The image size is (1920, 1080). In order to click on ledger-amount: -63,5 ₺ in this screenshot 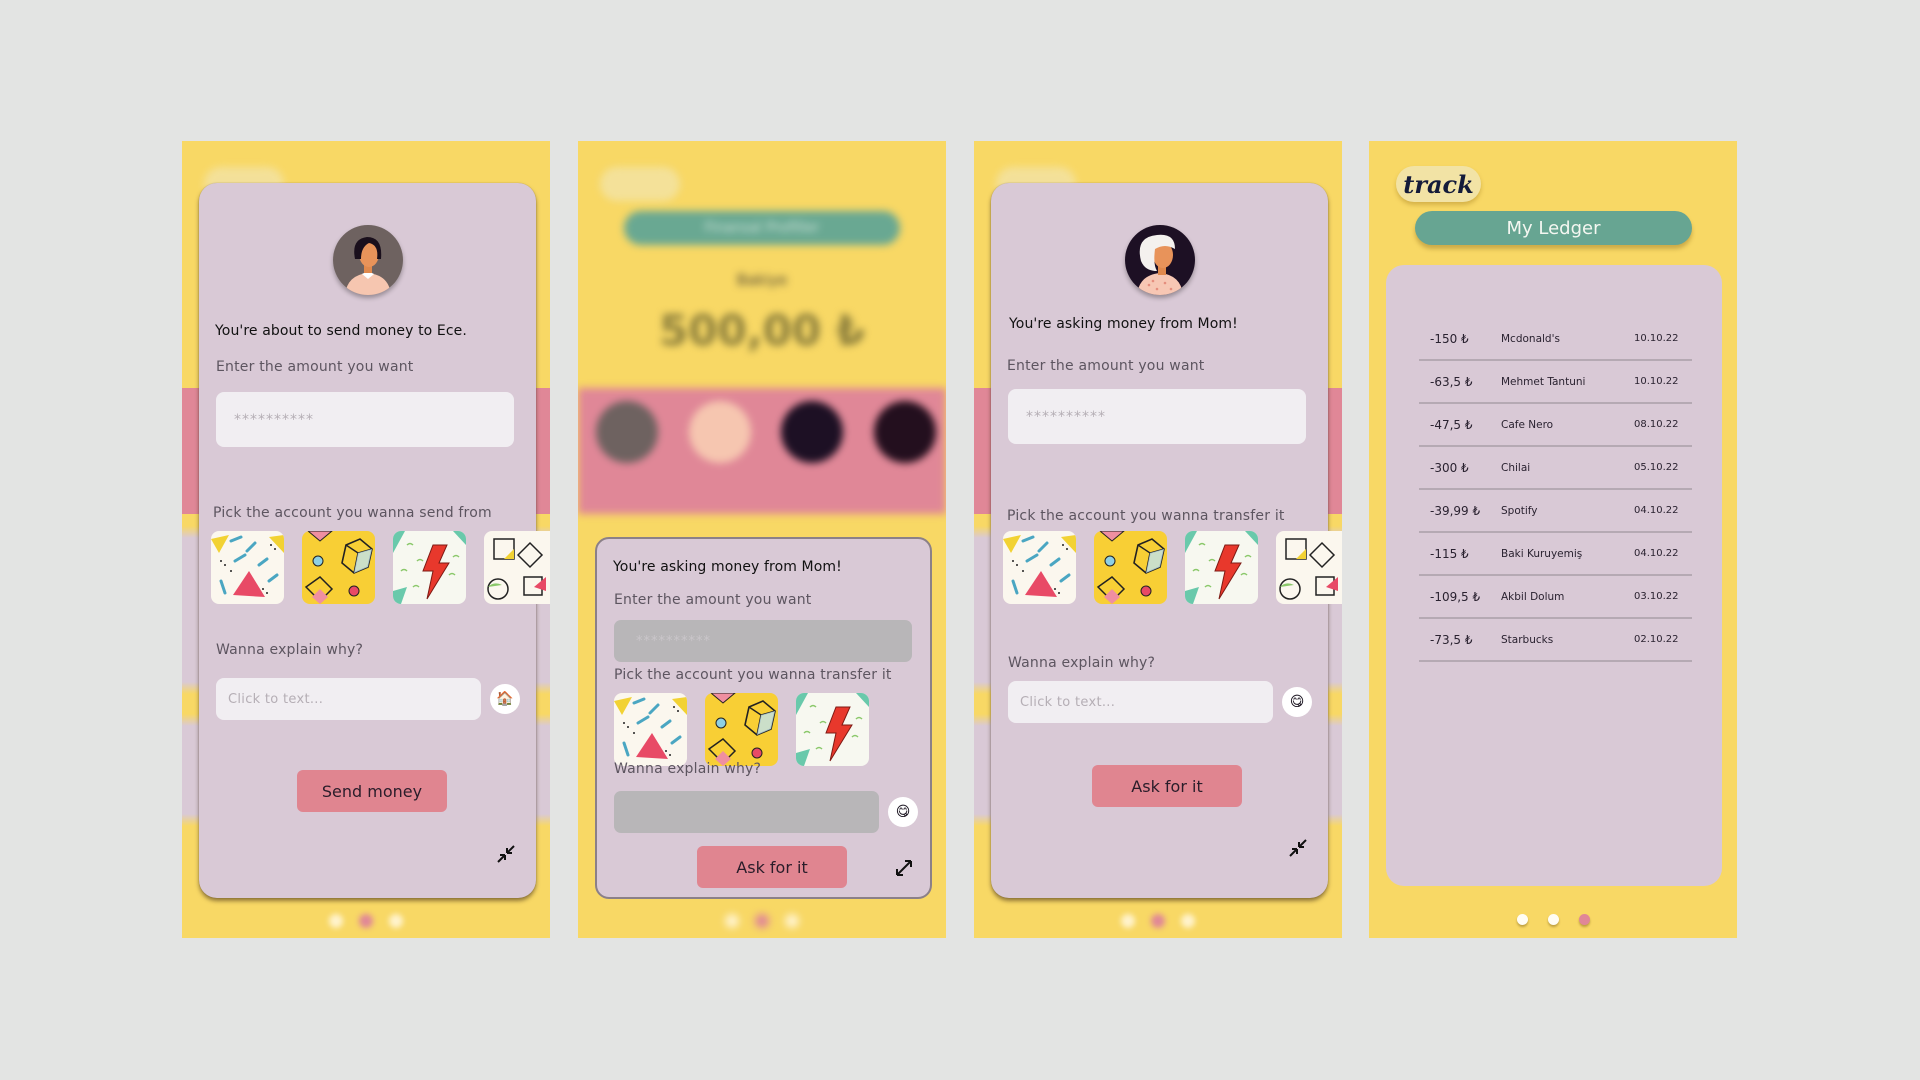, I will do `click(1451, 381)`.